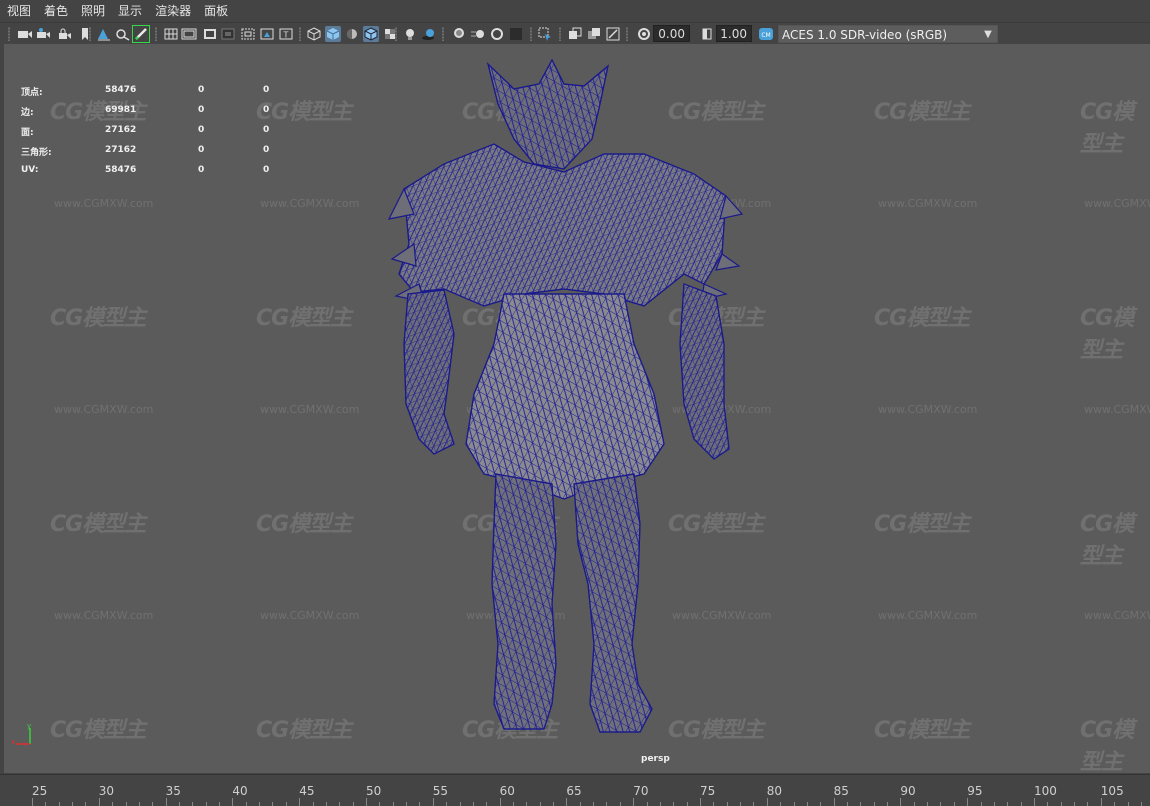  Describe the element at coordinates (734, 33) in the screenshot. I see `gamma-field: 1.00` at that location.